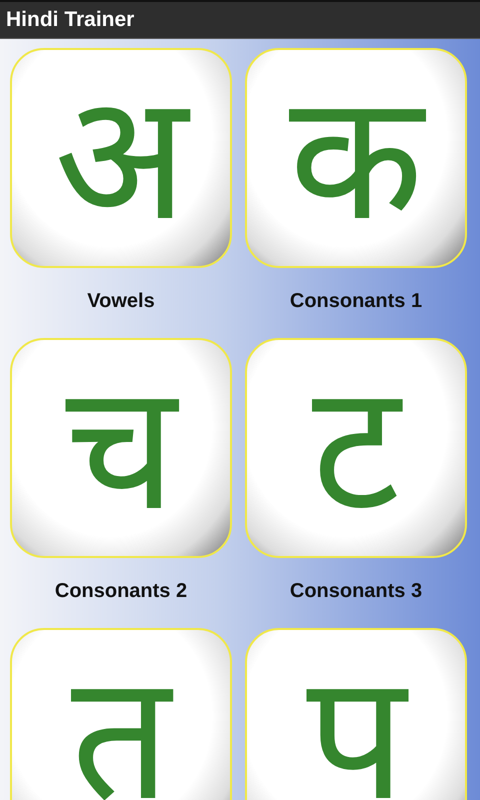 The height and width of the screenshot is (800, 480). Describe the element at coordinates (356, 448) in the screenshot. I see `lesson-tile: ट` at that location.